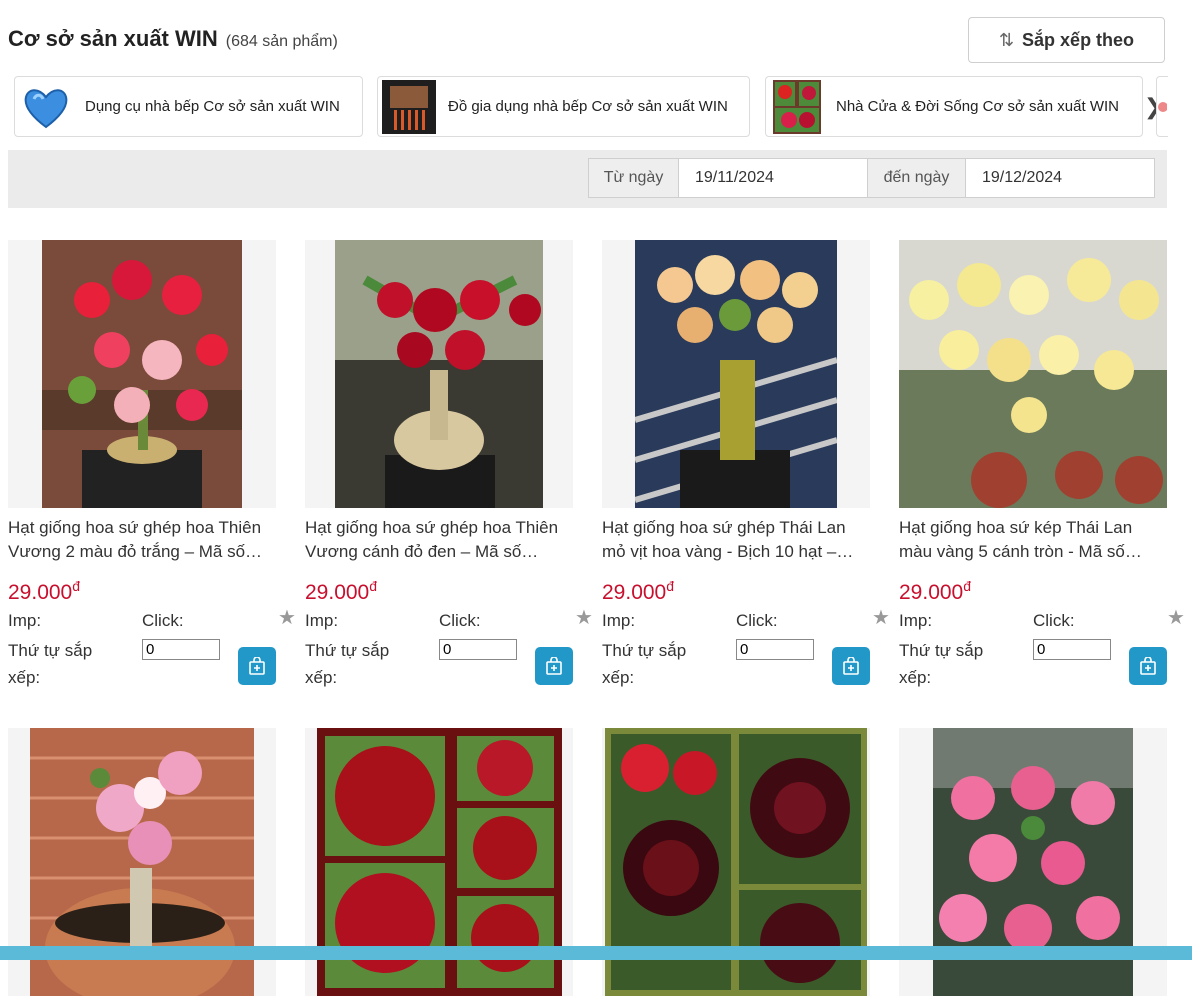 The image size is (1192, 996). What do you see at coordinates (634, 178) in the screenshot?
I see `date-from-label: Từ ngày` at bounding box center [634, 178].